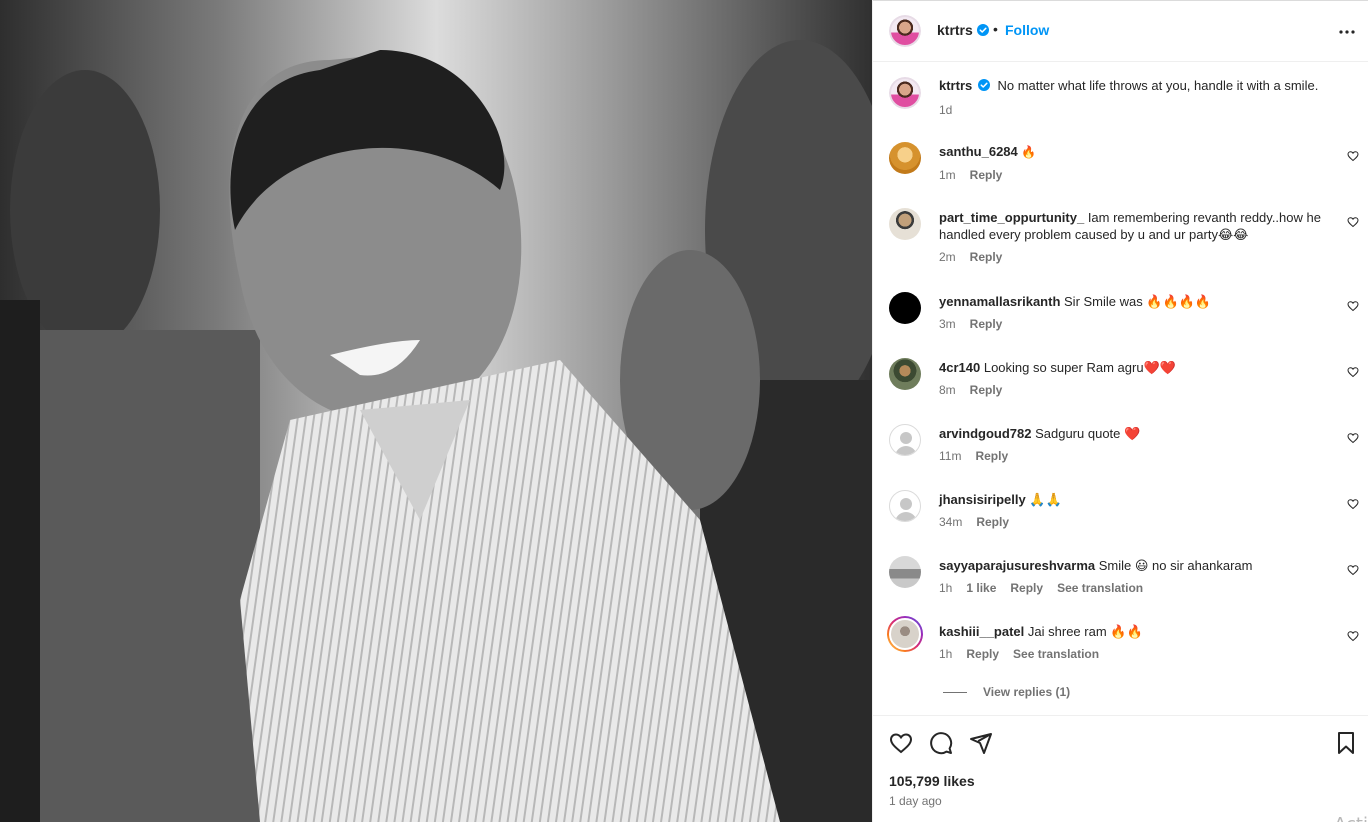  Describe the element at coordinates (950, 522) in the screenshot. I see `comment-time: 34m` at that location.